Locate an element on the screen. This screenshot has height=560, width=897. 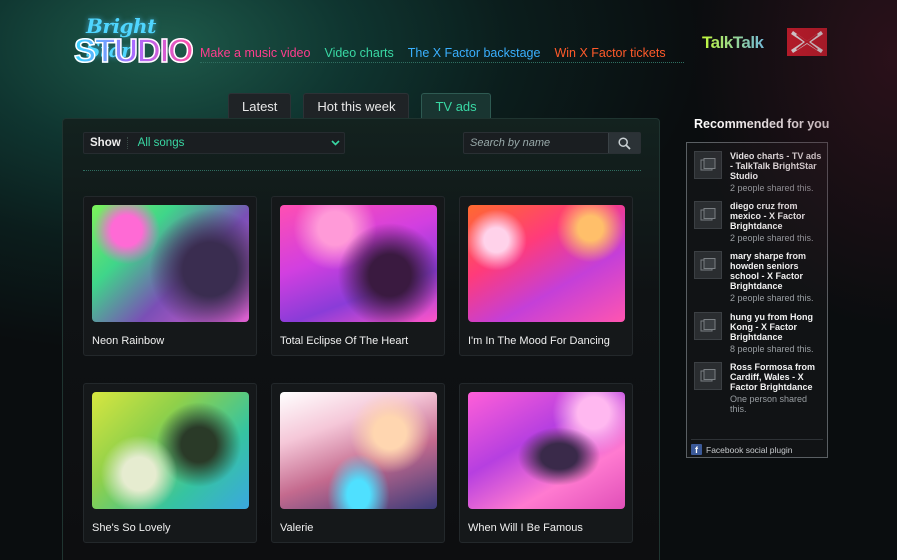
tab-tv-ads: TV ads is located at coordinates (456, 106).